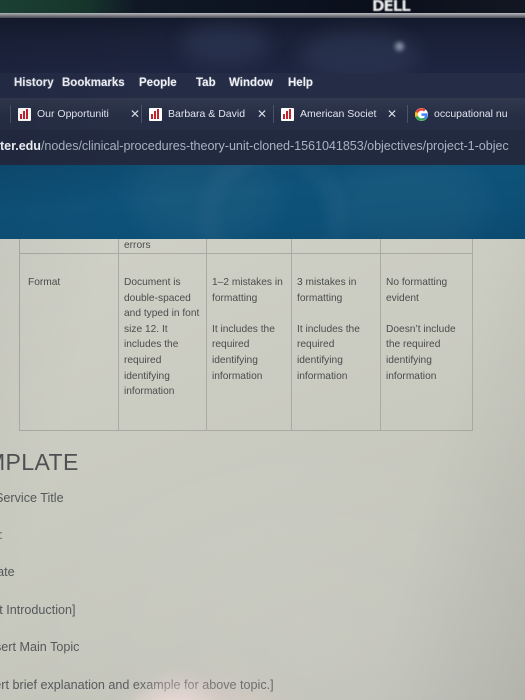 The width and height of the screenshot is (525, 700). Describe the element at coordinates (262, 7) in the screenshot. I see `monitor-bezel-top` at that location.